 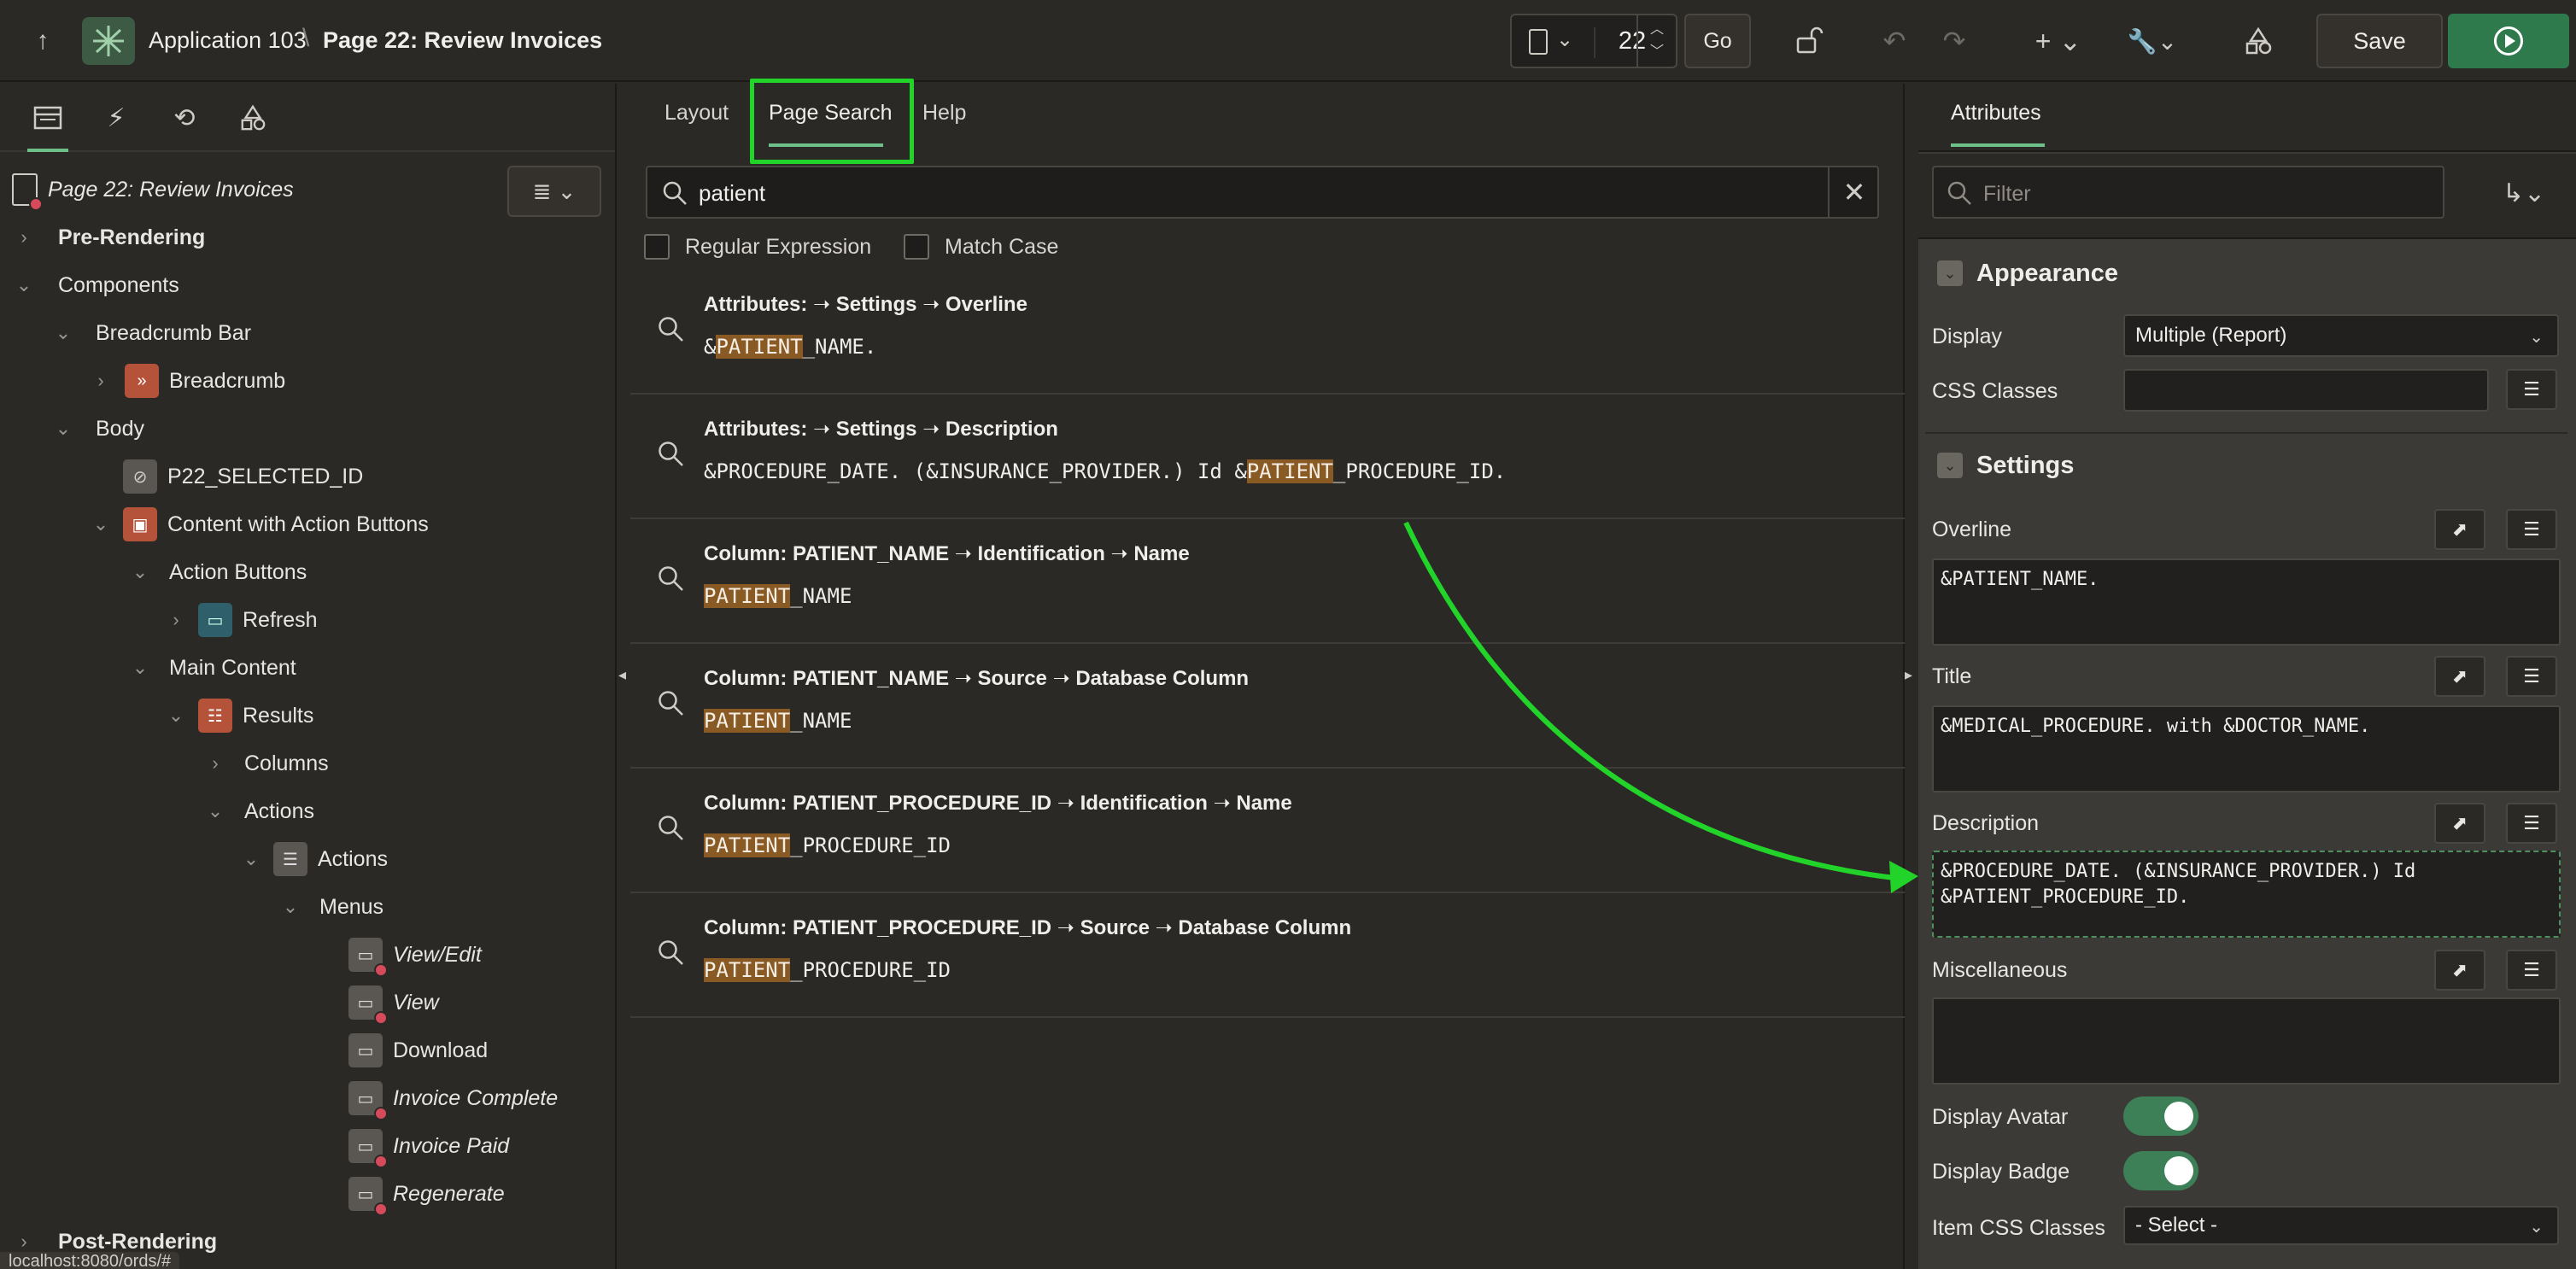 What do you see at coordinates (2246, 273) in the screenshot?
I see `group-appearance-header: ⌄ Appearance` at bounding box center [2246, 273].